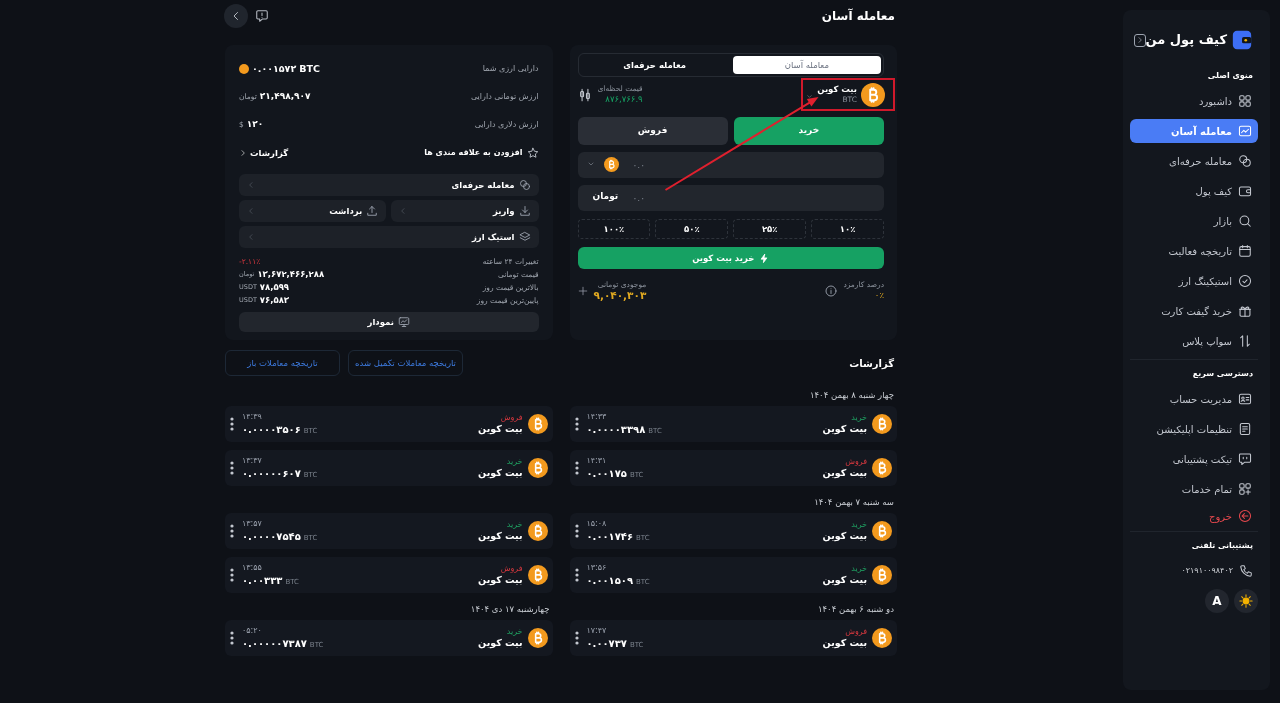 This screenshot has width=1280, height=703. I want to click on favorite-button: افزودن به علاقه مندی ها, so click(481, 153).